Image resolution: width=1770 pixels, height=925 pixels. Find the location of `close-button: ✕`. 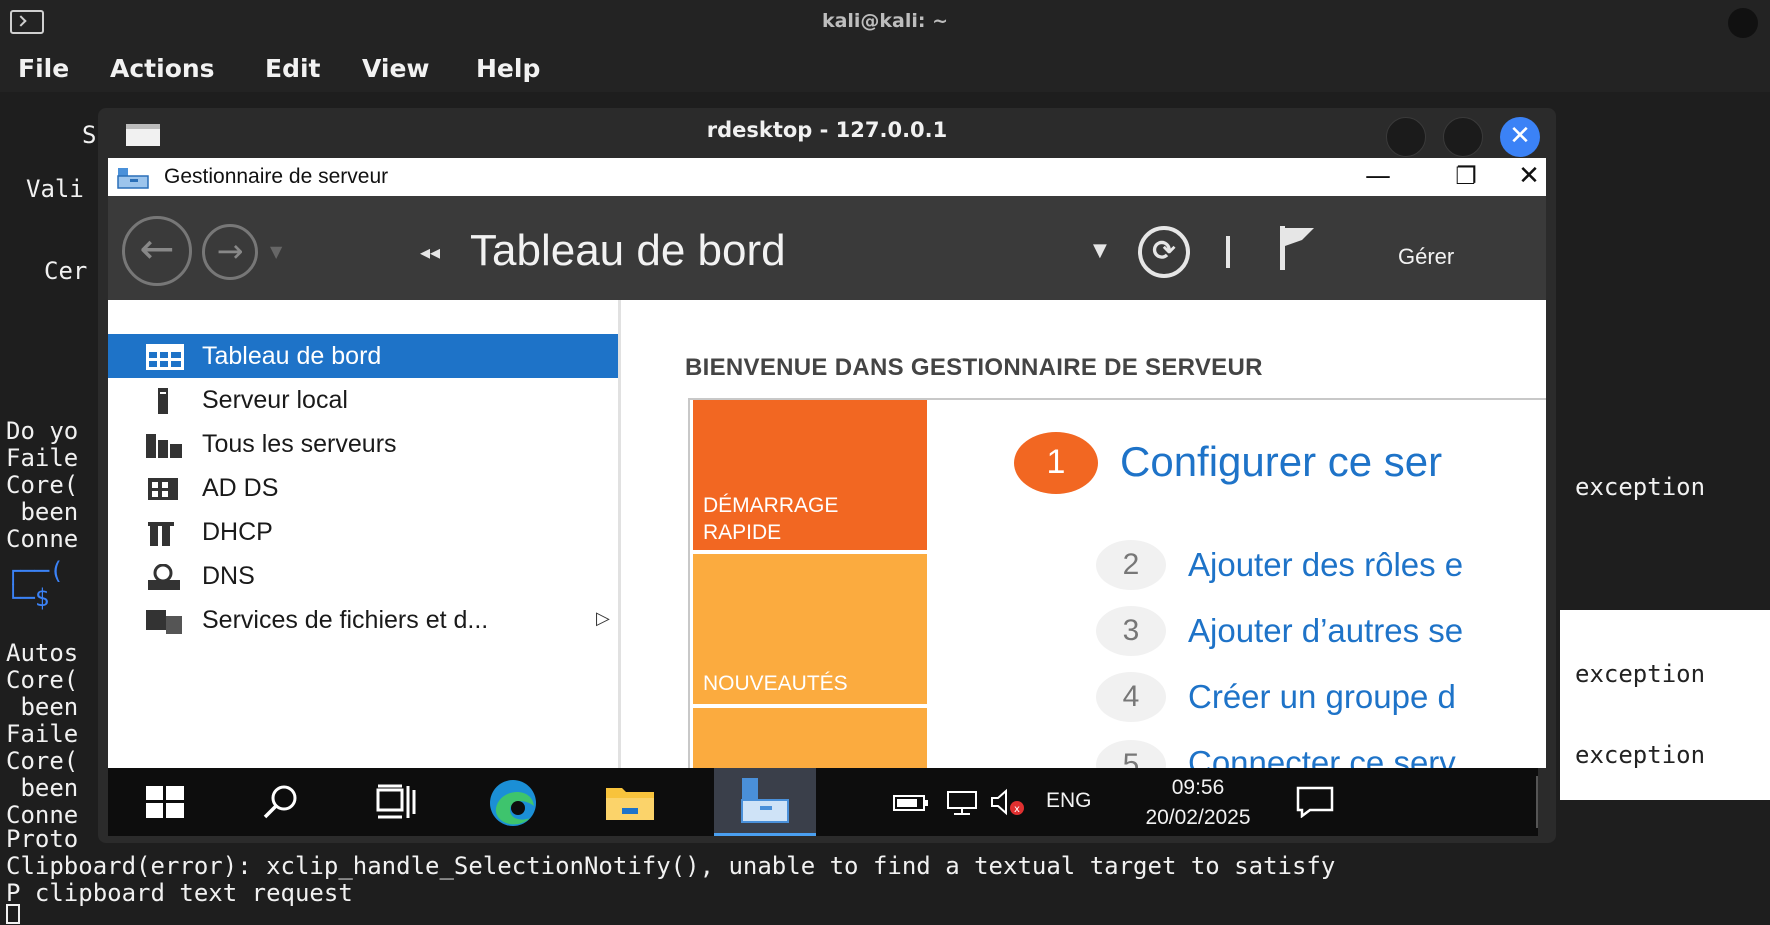

close-button: ✕ is located at coordinates (1529, 177).